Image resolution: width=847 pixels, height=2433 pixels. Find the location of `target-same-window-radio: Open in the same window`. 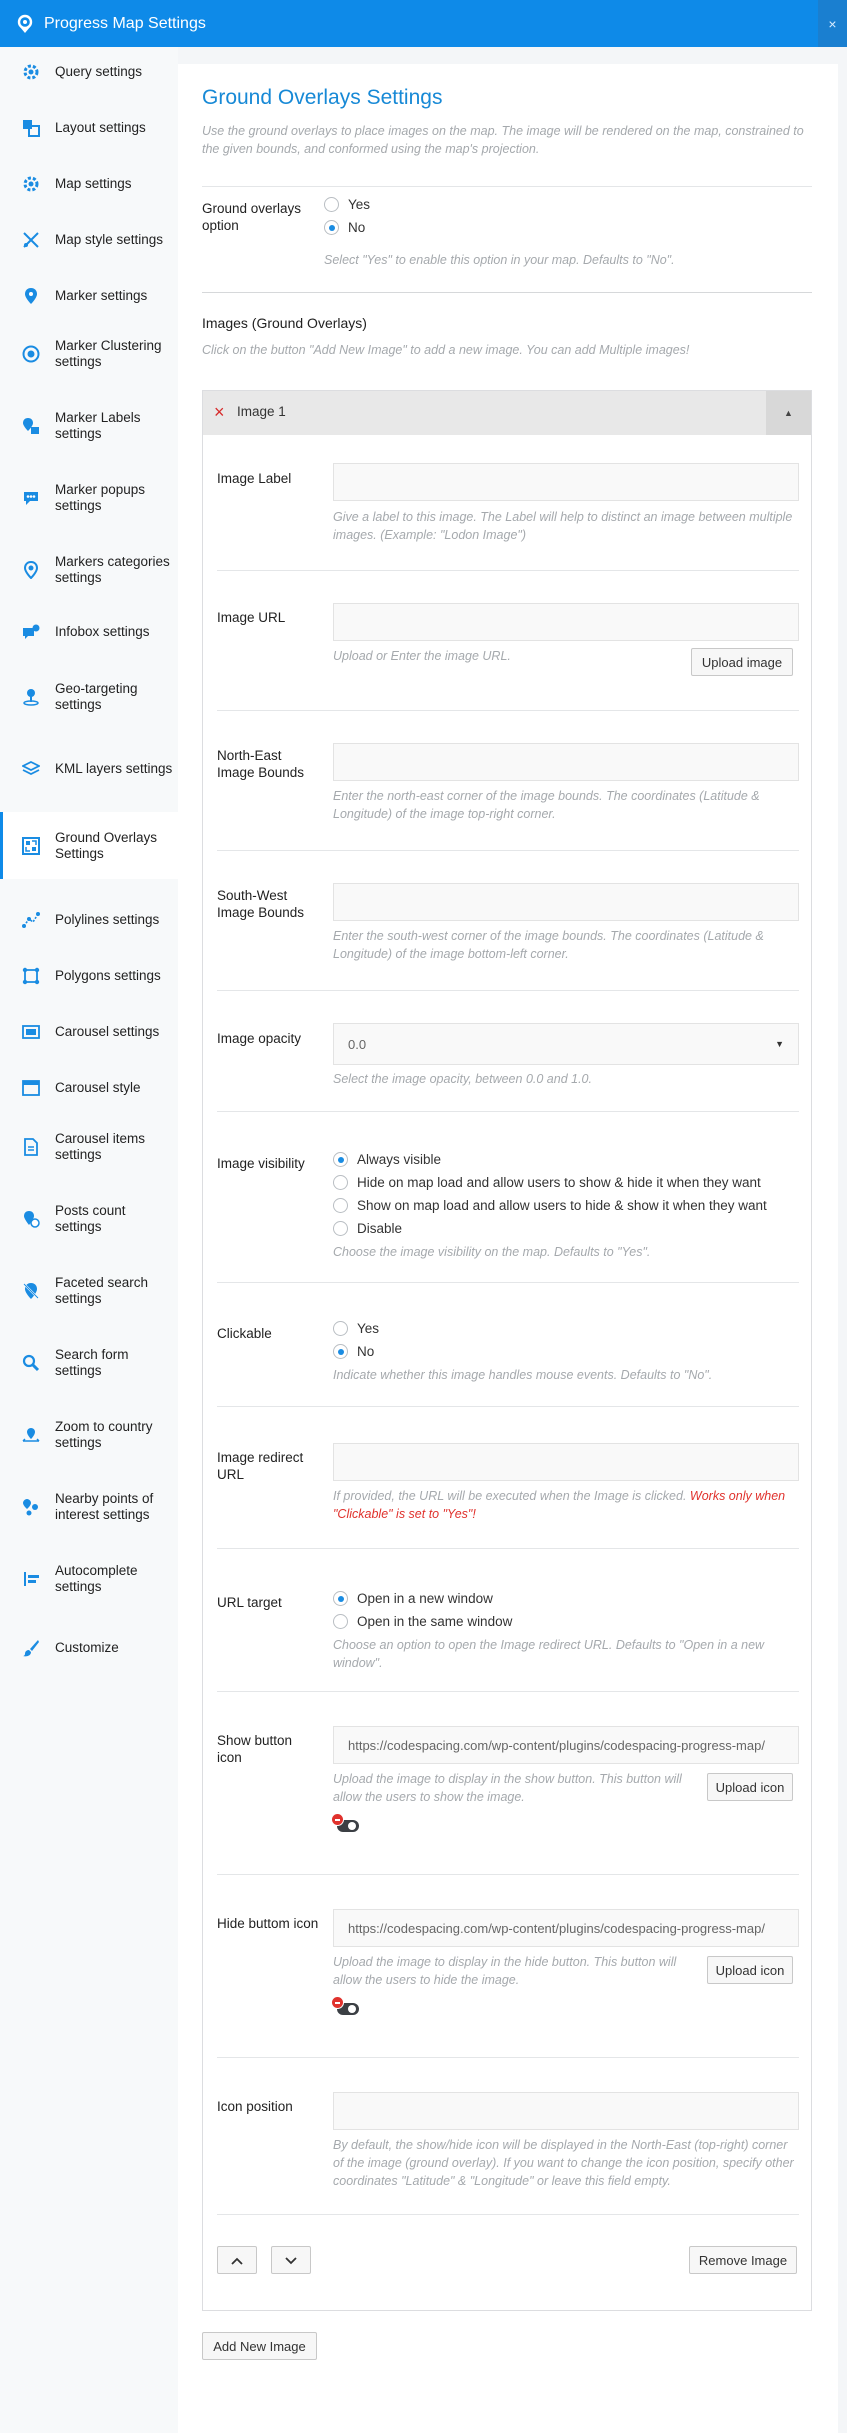

target-same-window-radio: Open in the same window is located at coordinates (422, 1621).